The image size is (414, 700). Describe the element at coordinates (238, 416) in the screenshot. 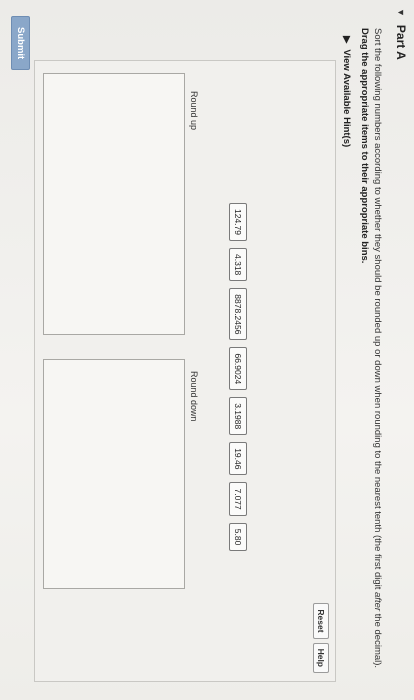

I see `number-tile: 3.1988` at that location.